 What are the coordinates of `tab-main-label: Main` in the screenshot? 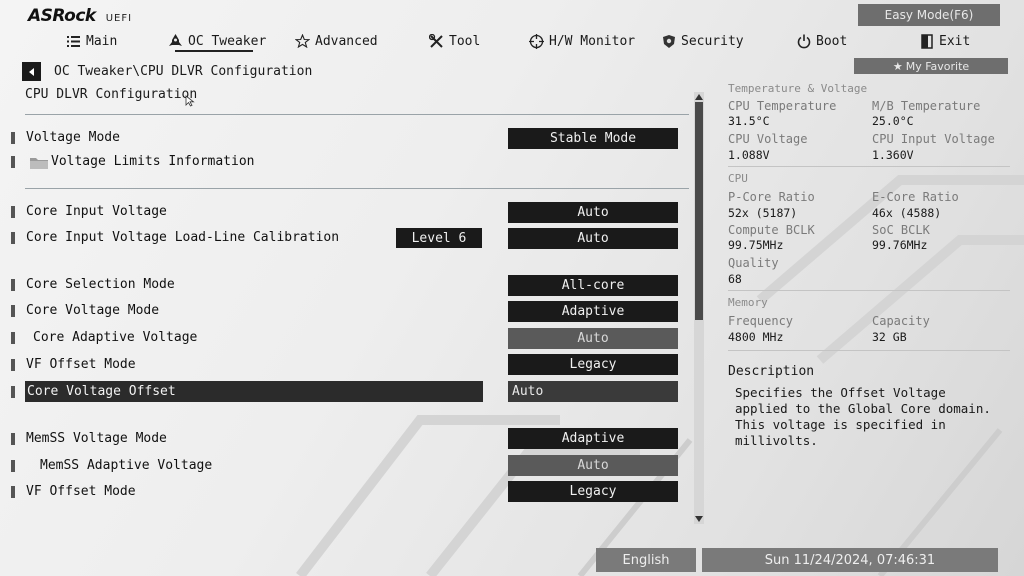 It's located at (102, 41).